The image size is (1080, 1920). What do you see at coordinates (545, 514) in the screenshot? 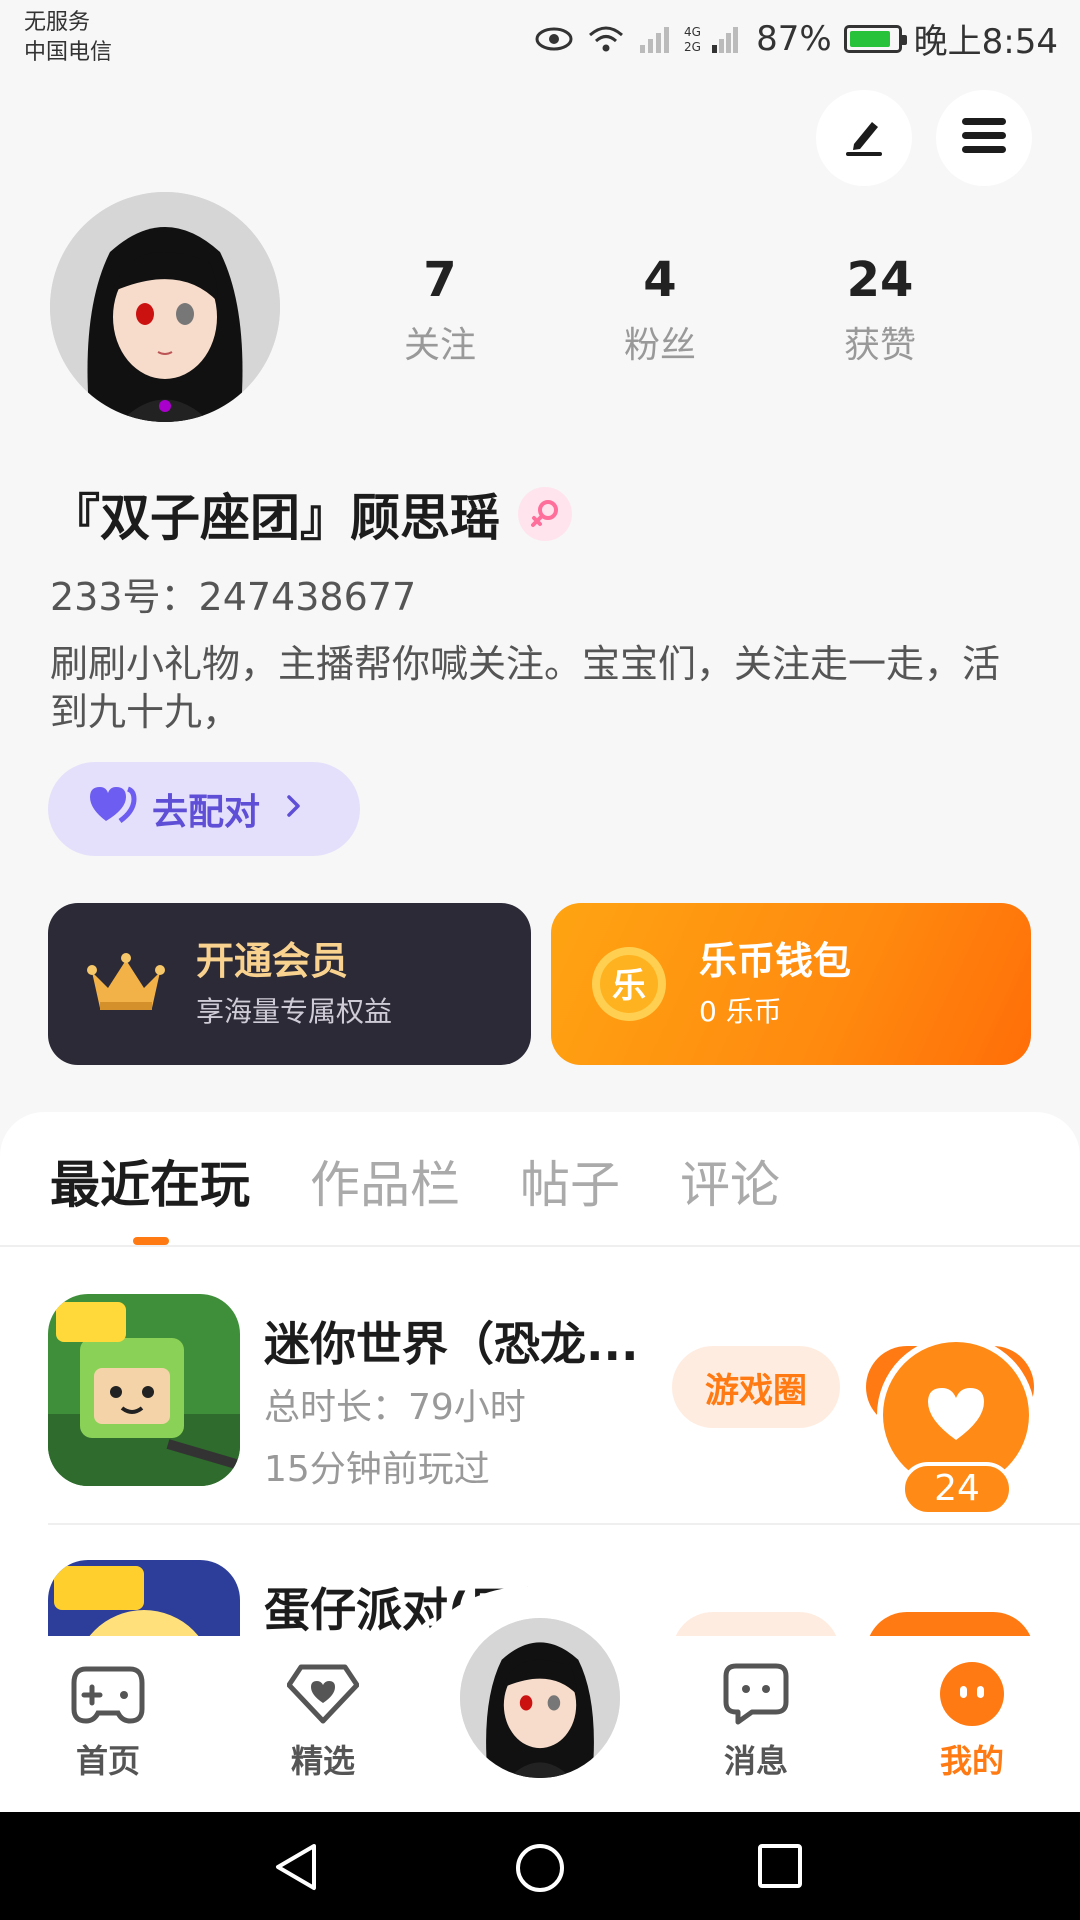
I see `female-gender-icon` at bounding box center [545, 514].